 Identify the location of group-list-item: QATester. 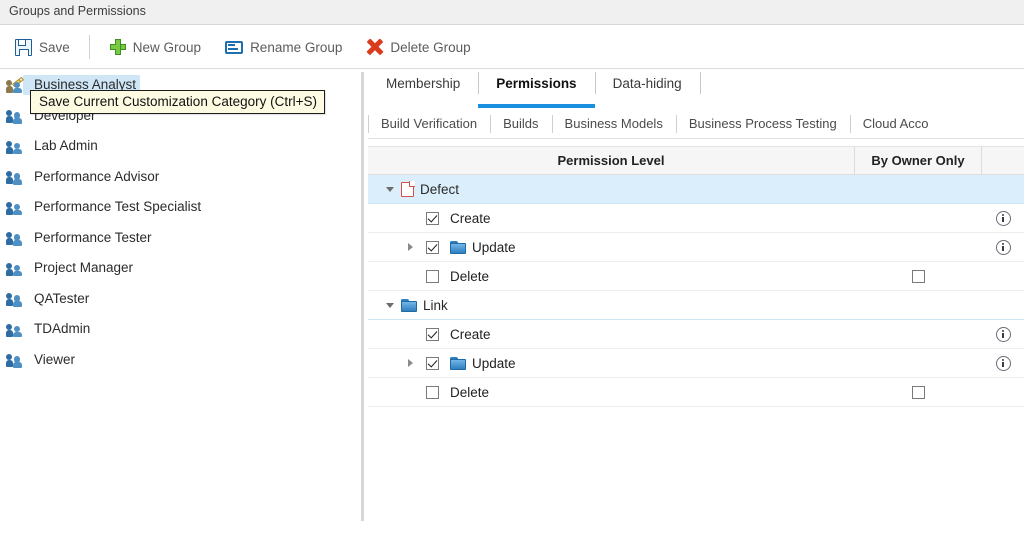
(178, 299).